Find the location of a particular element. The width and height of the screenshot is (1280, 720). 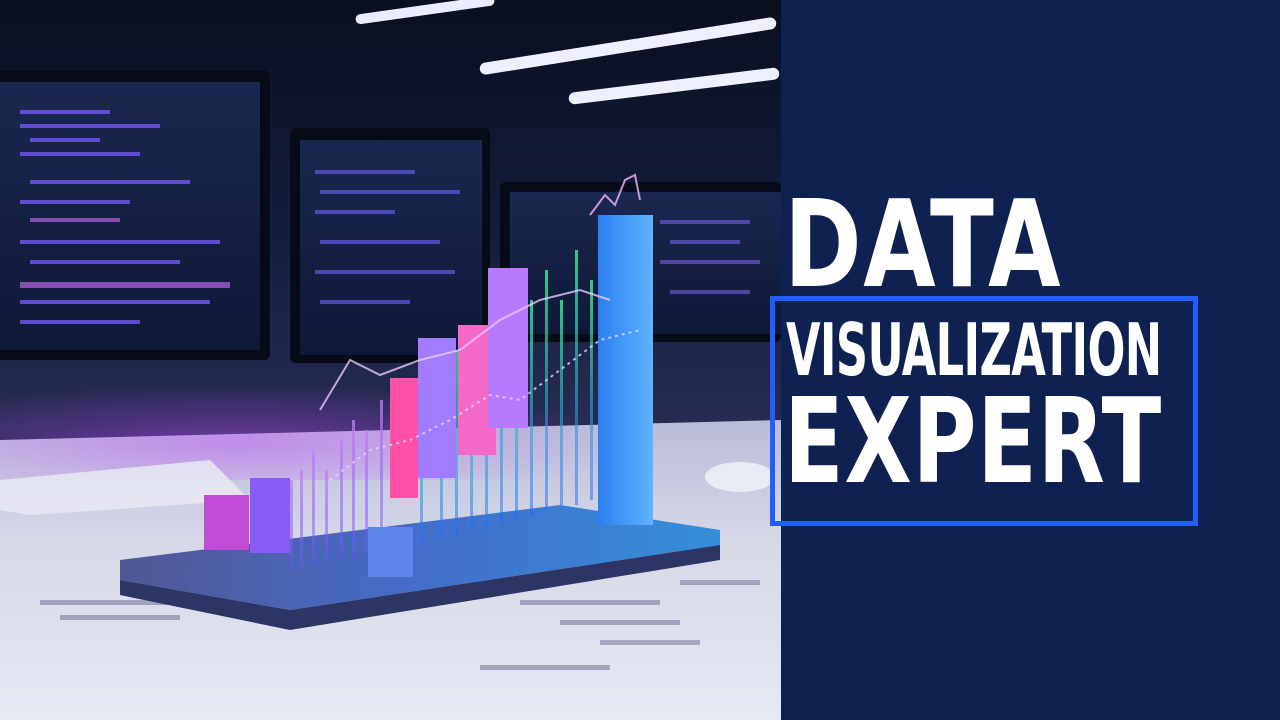

headline-line-data: DATA is located at coordinates (923, 245).